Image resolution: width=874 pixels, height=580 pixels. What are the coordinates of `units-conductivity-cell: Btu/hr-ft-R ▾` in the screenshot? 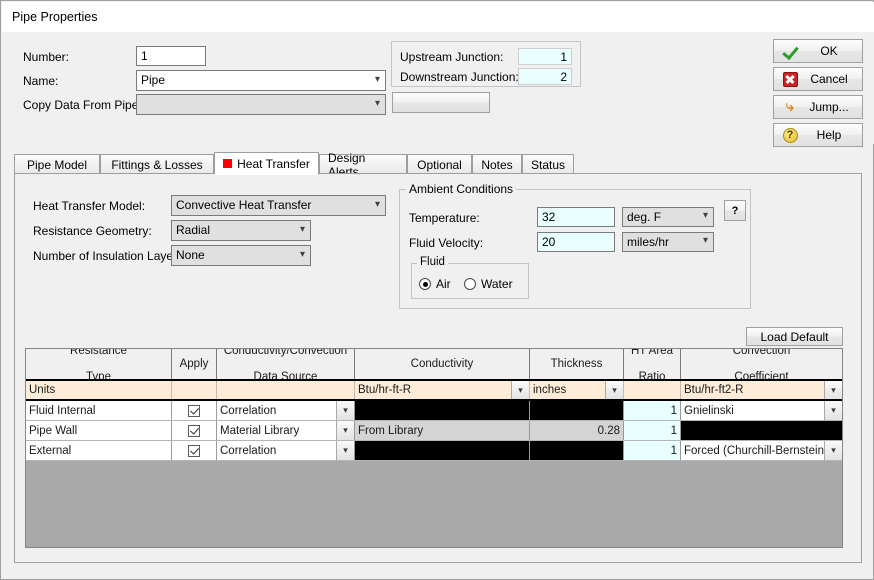 It's located at (442, 390).